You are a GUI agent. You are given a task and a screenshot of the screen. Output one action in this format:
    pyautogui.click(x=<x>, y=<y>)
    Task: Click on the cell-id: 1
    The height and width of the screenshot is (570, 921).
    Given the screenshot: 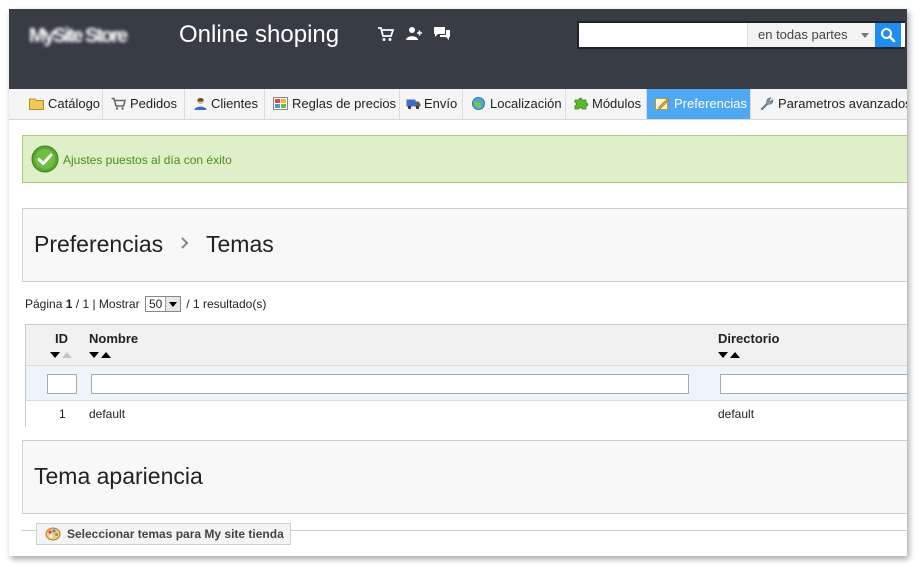 What is the action you would take?
    pyautogui.click(x=62, y=414)
    